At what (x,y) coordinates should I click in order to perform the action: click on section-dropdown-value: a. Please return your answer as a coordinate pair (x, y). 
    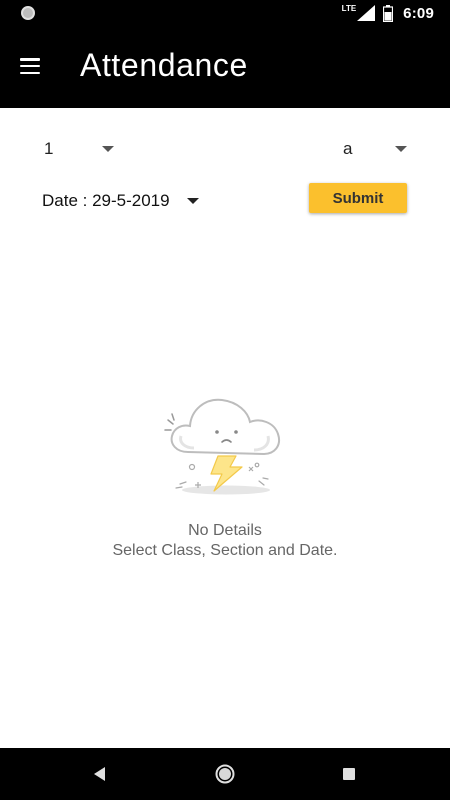
    Looking at the image, I should click on (348, 148).